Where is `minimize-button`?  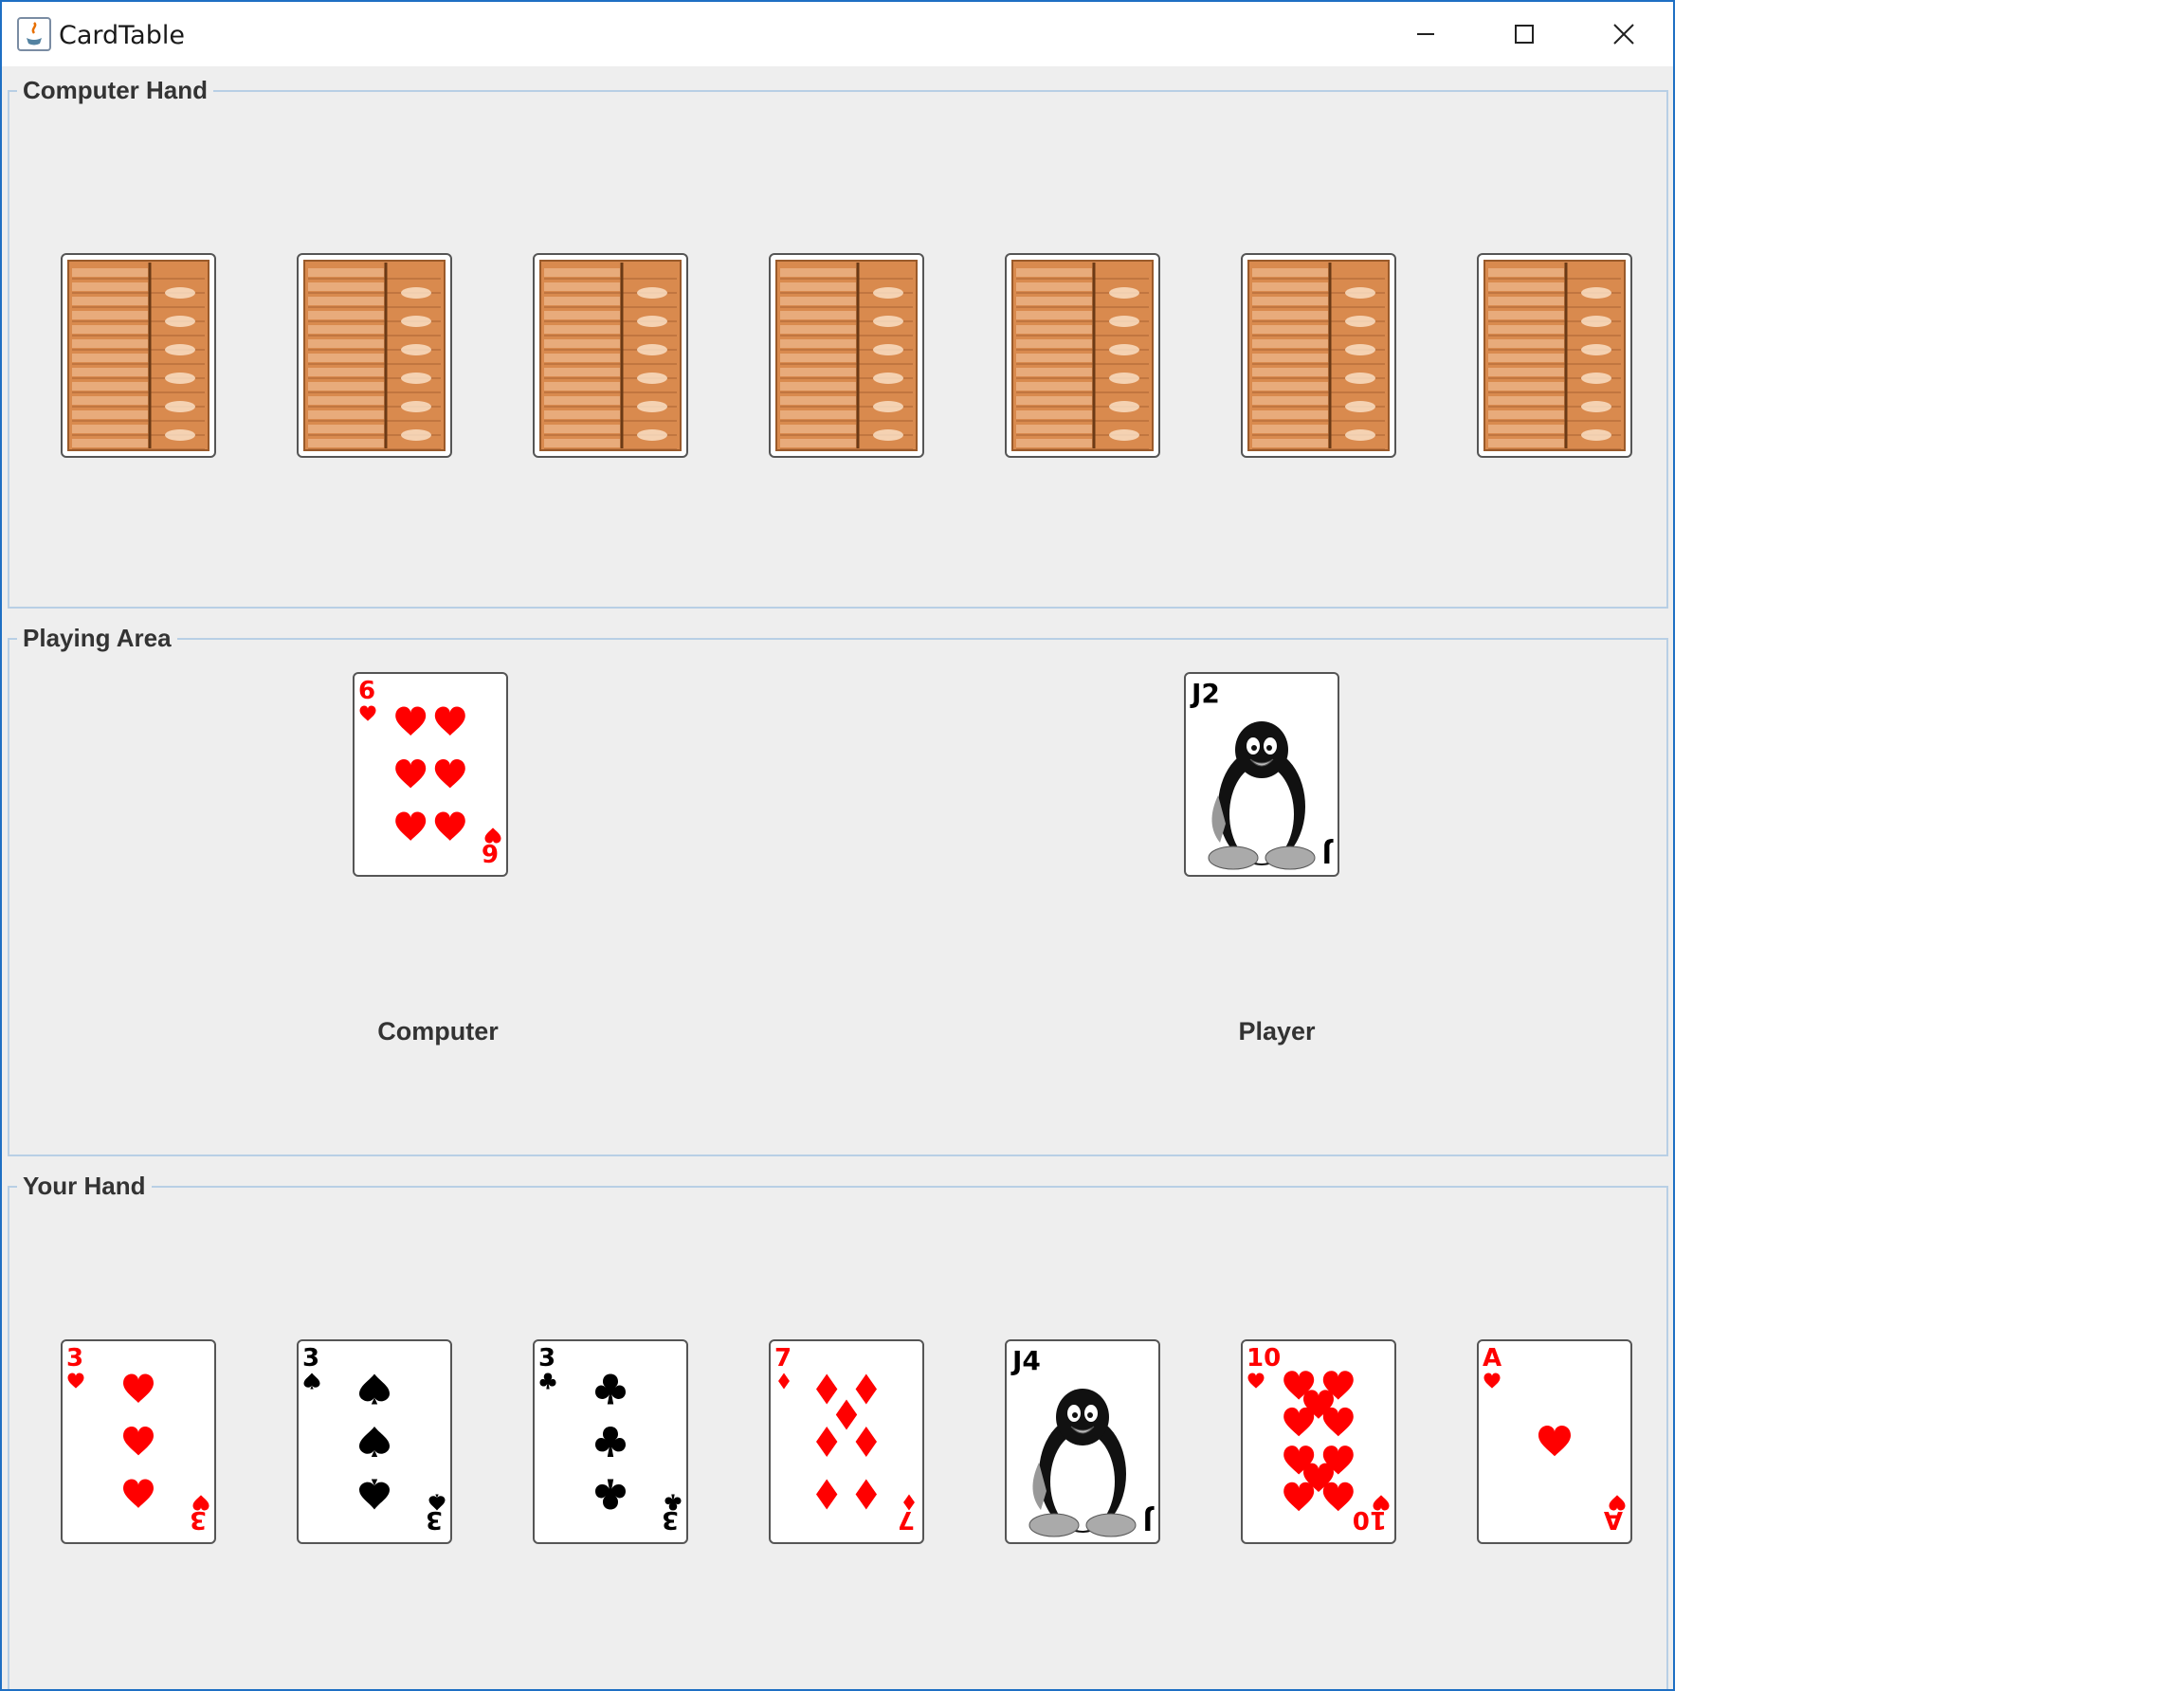
minimize-button is located at coordinates (1425, 34).